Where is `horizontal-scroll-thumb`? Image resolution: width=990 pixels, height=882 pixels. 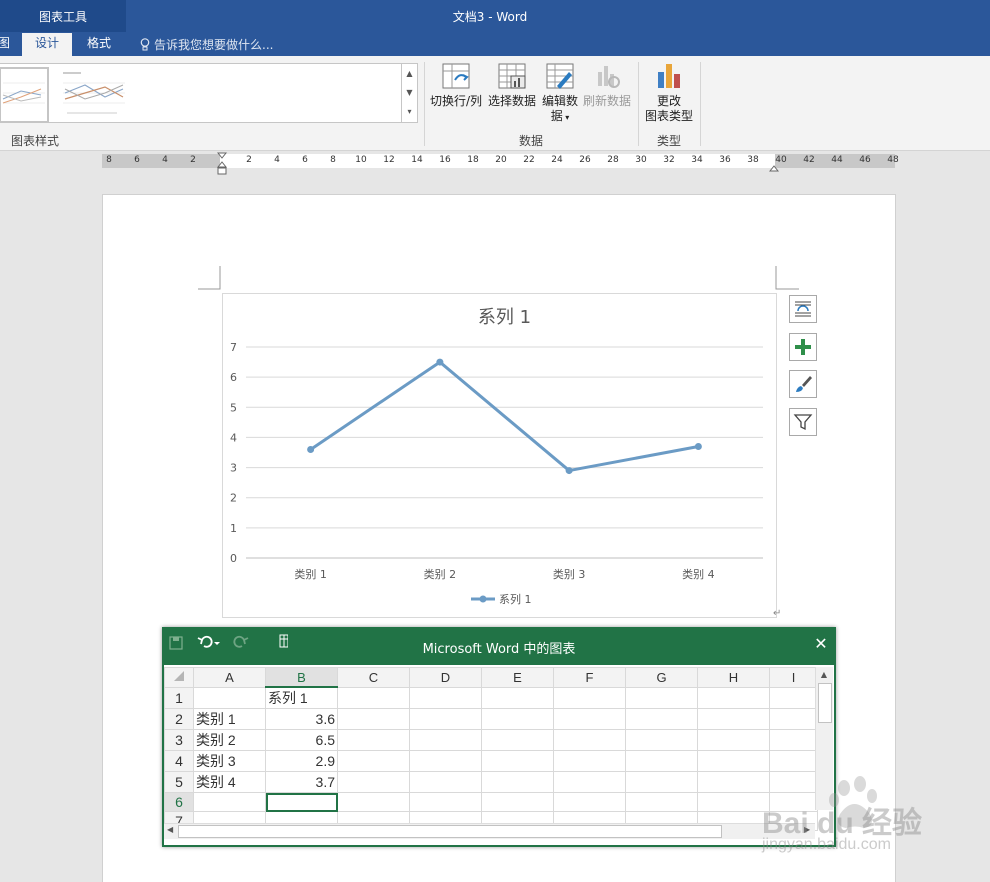 horizontal-scroll-thumb is located at coordinates (450, 831).